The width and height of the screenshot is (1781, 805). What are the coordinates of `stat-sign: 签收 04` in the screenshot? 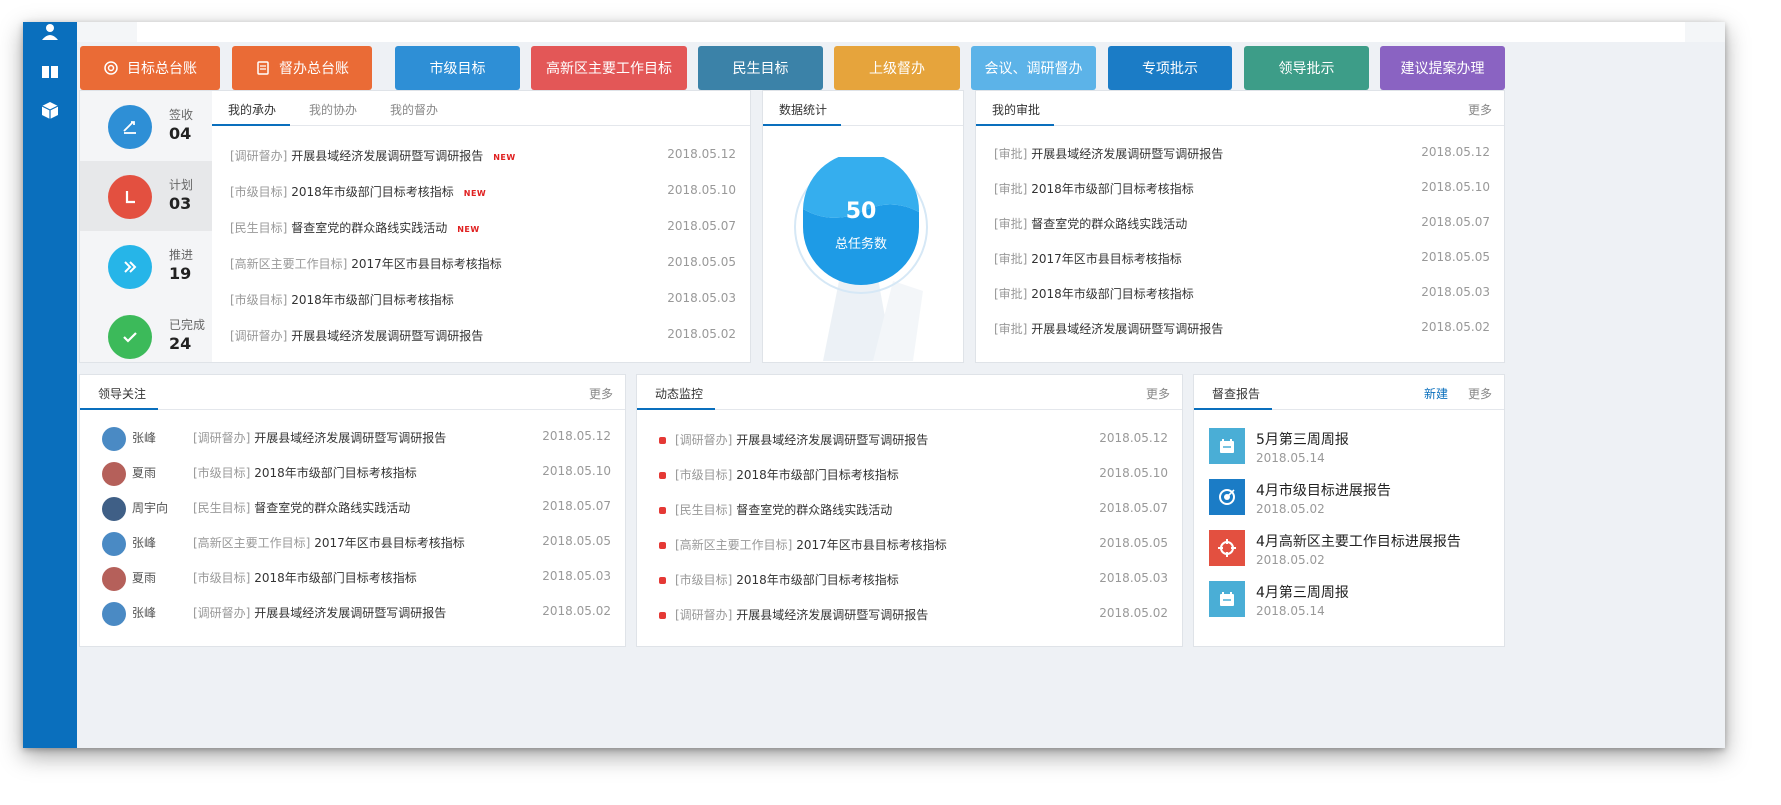 It's located at (153, 126).